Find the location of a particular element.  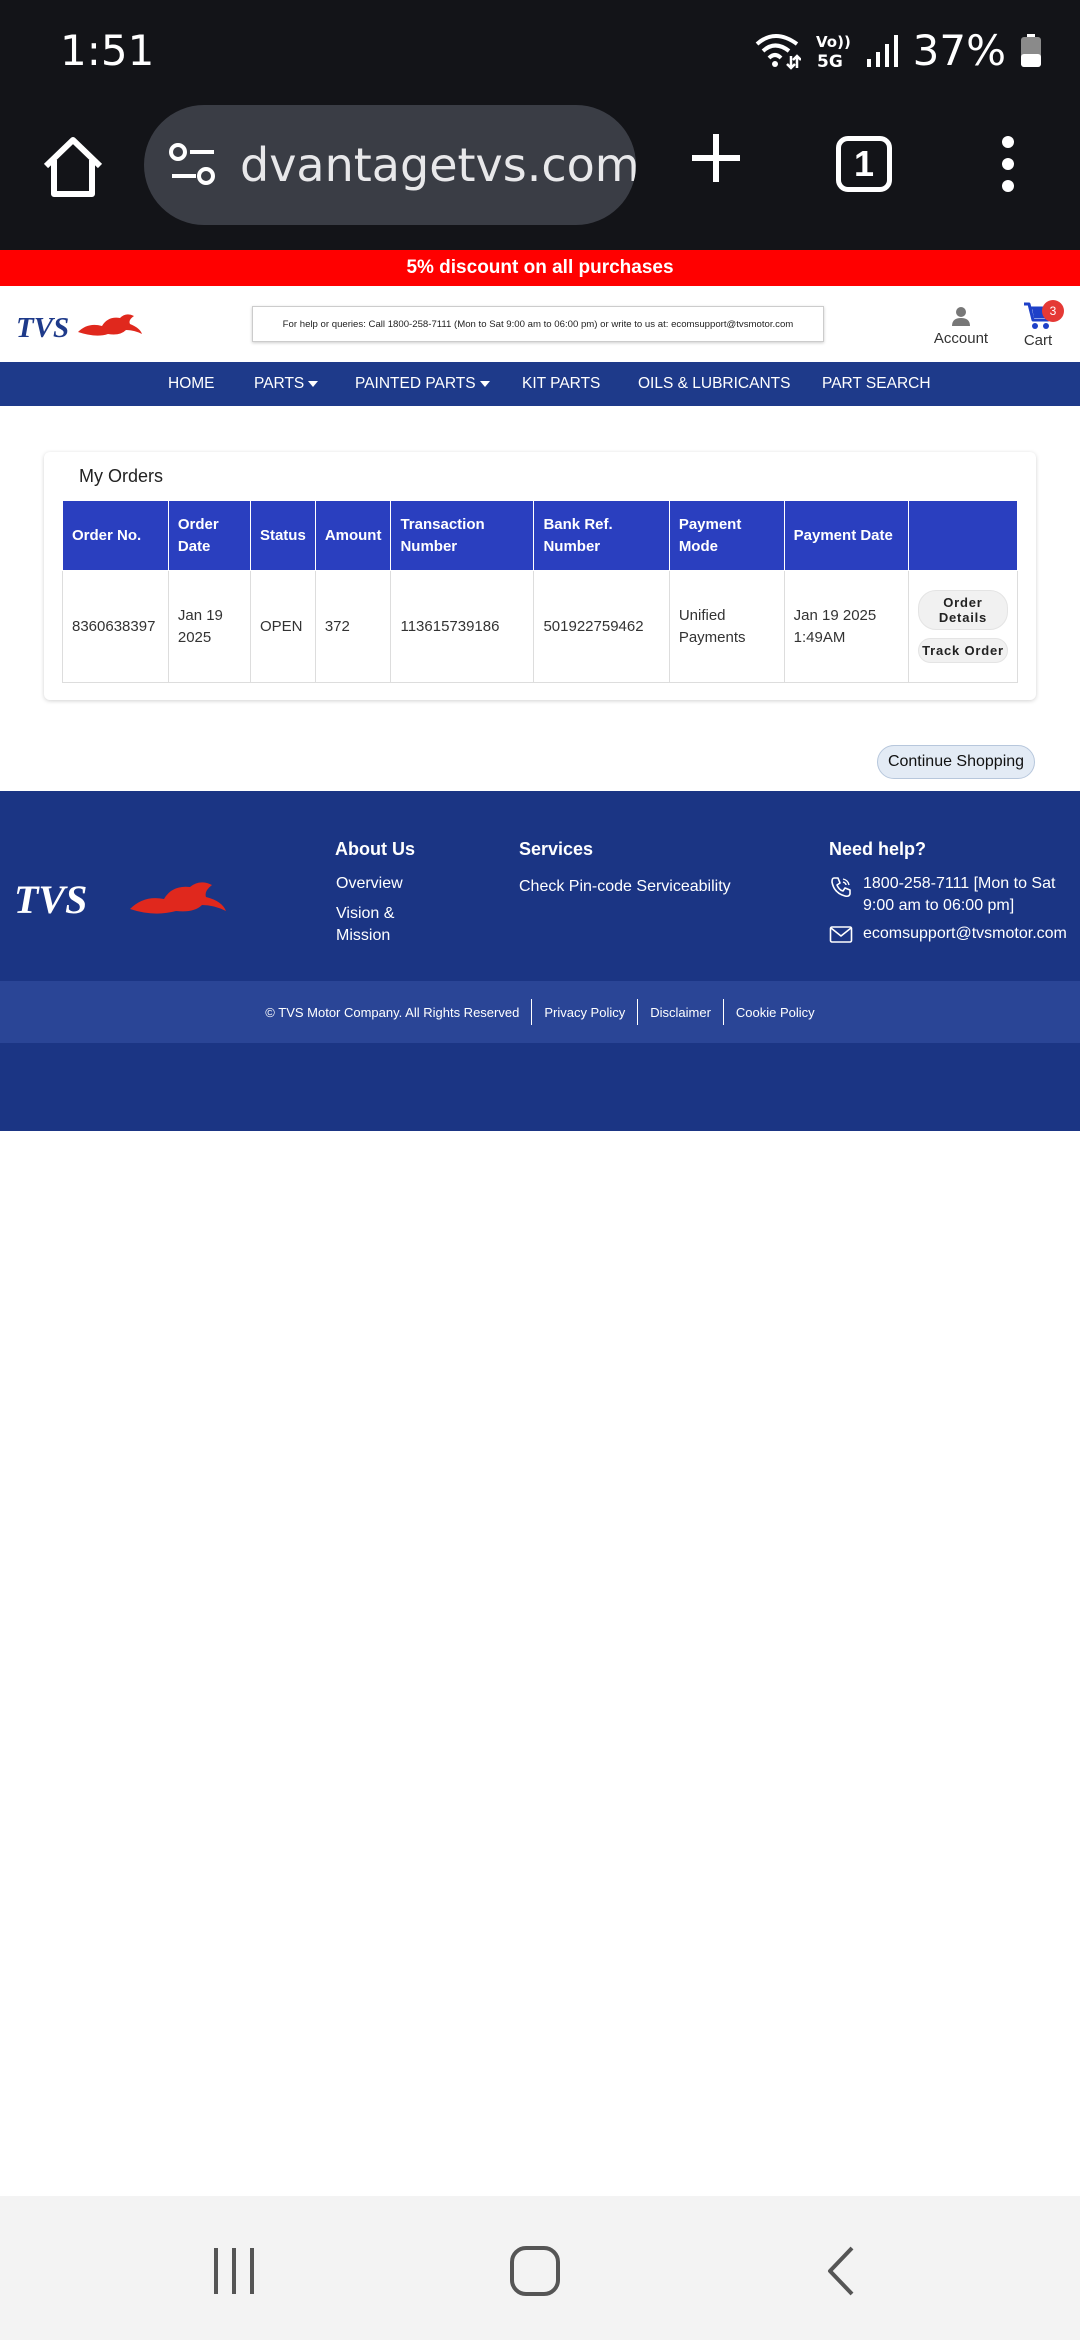

nav-part-search: PART SEARCH is located at coordinates (876, 384).